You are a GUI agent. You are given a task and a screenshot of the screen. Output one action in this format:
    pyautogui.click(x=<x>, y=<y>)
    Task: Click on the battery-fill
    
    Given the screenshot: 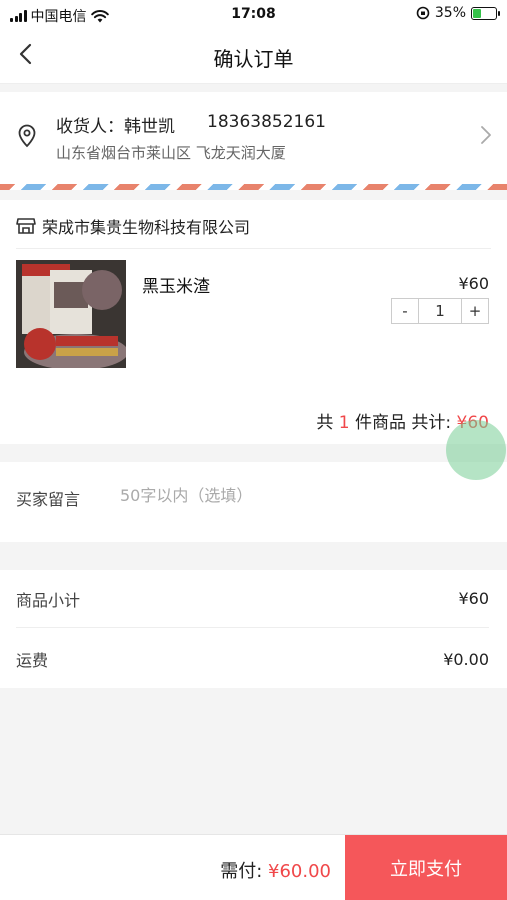 What is the action you would take?
    pyautogui.click(x=477, y=13)
    